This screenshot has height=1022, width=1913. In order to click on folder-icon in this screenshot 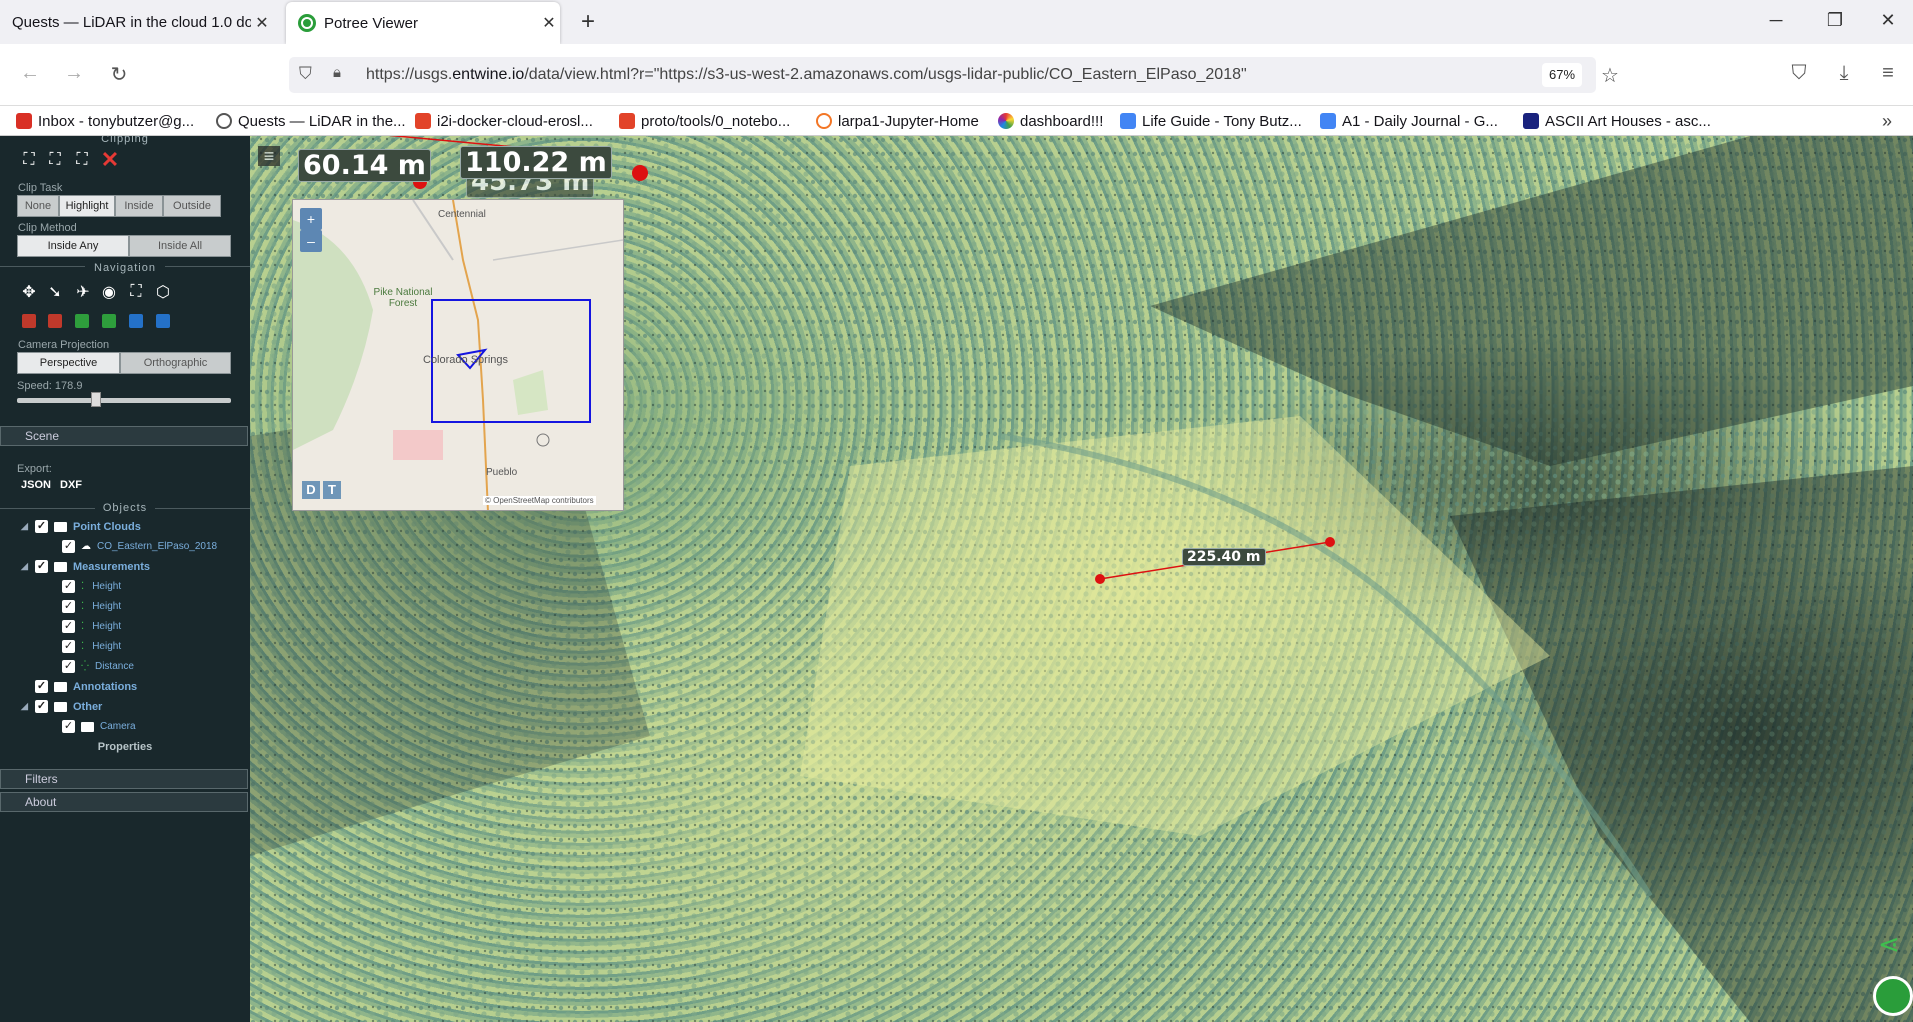, I will do `click(60, 706)`.